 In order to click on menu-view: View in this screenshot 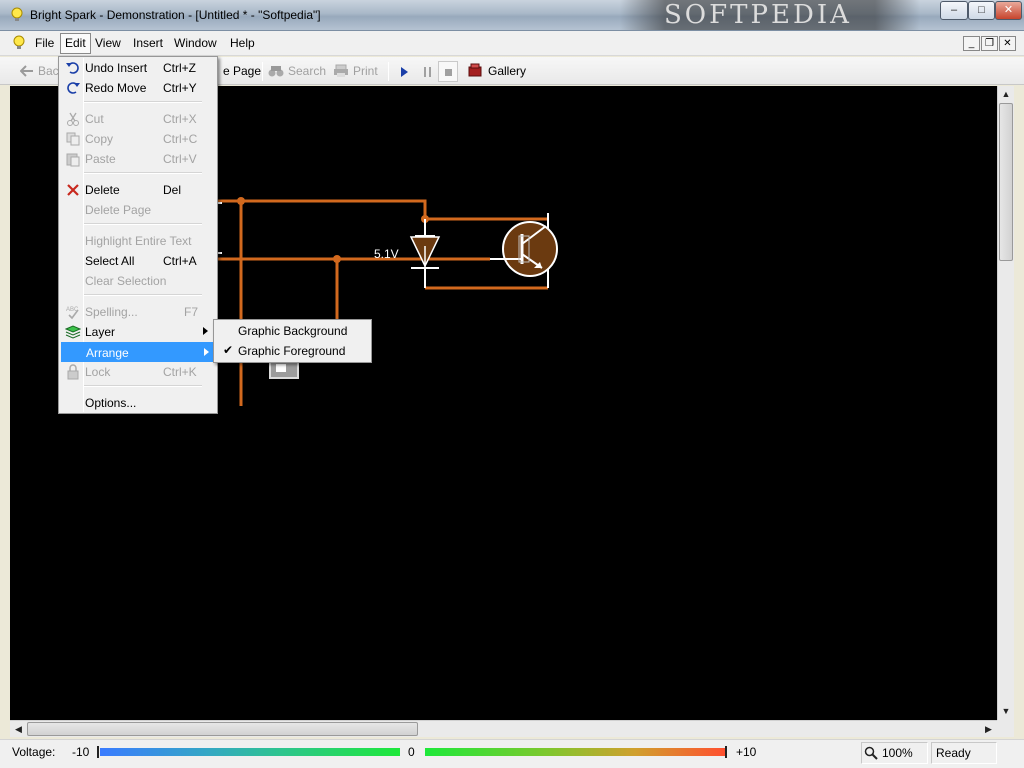, I will do `click(108, 43)`.